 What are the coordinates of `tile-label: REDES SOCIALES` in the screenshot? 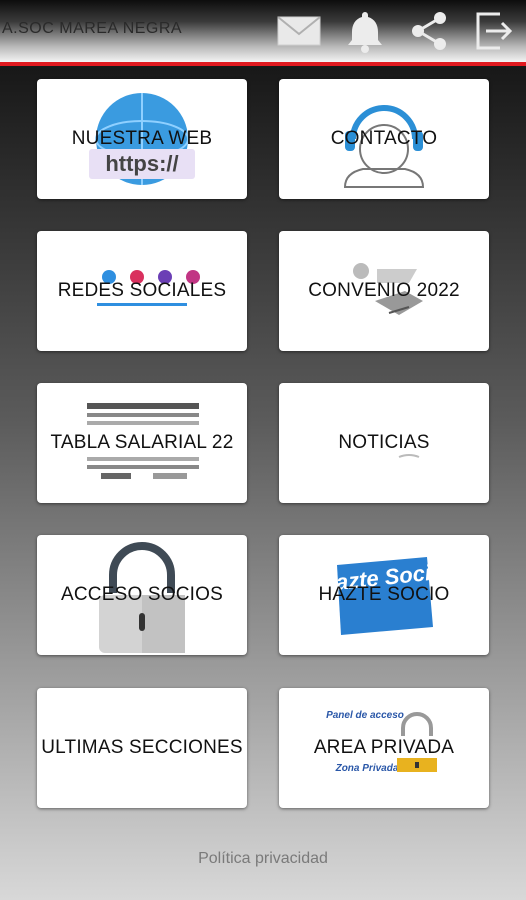 It's located at (142, 290).